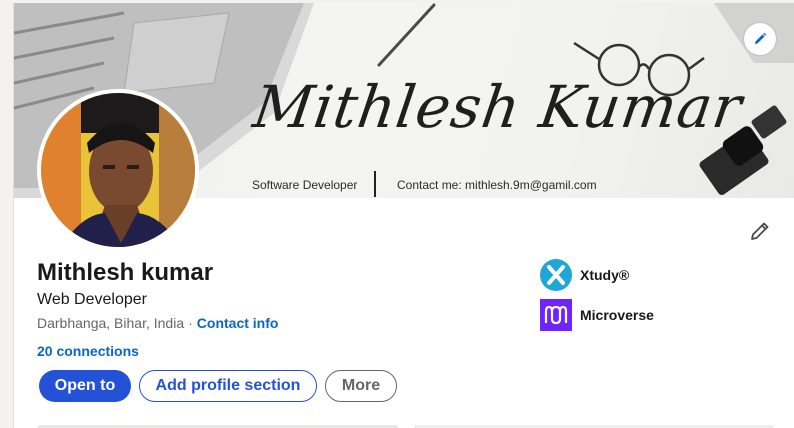  I want to click on edit-intro-button, so click(760, 231).